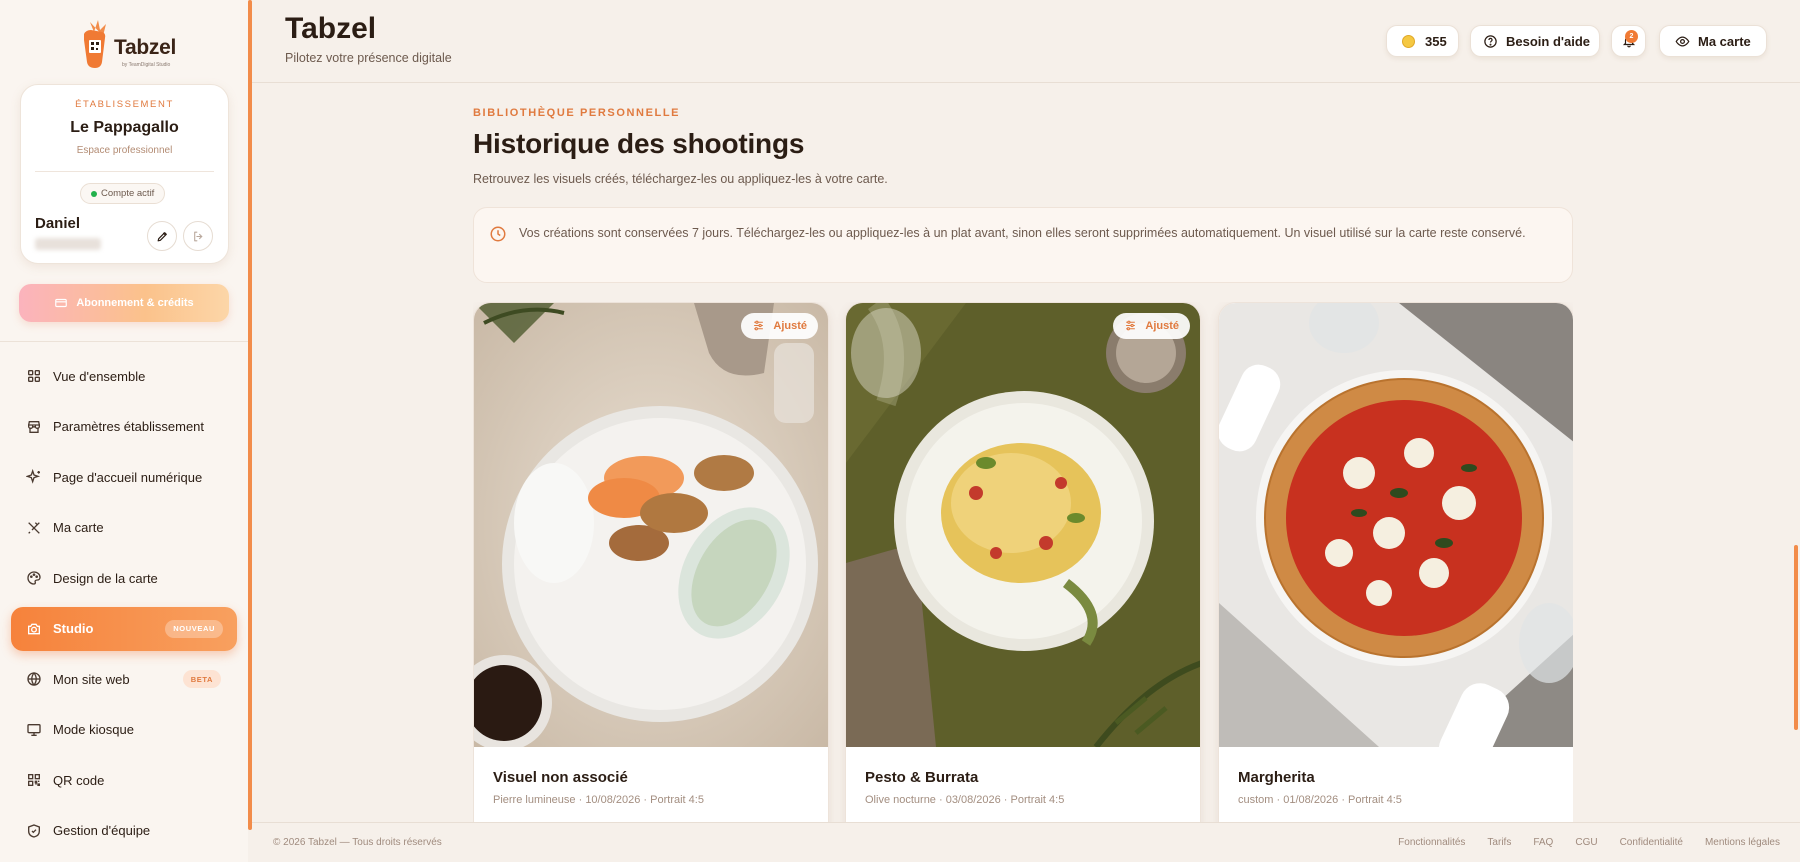 This screenshot has height=862, width=1800. I want to click on brand-logo: Tabzel by TeamDigital Studio, so click(127, 44).